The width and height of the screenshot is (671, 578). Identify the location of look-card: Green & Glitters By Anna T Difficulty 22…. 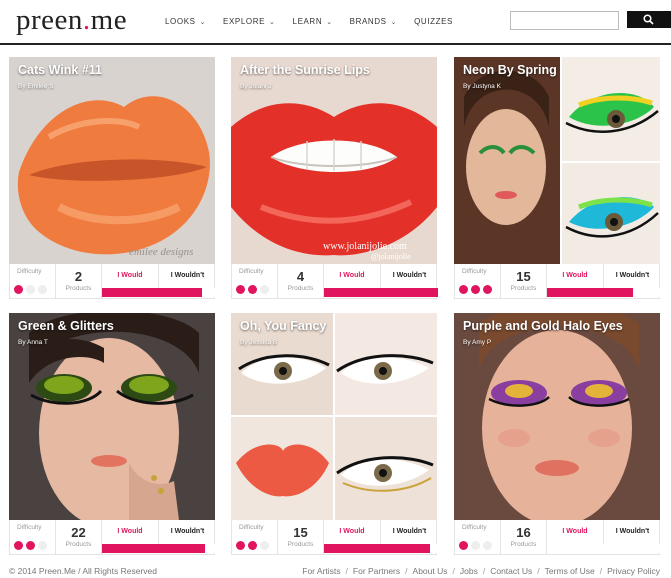
(112, 434).